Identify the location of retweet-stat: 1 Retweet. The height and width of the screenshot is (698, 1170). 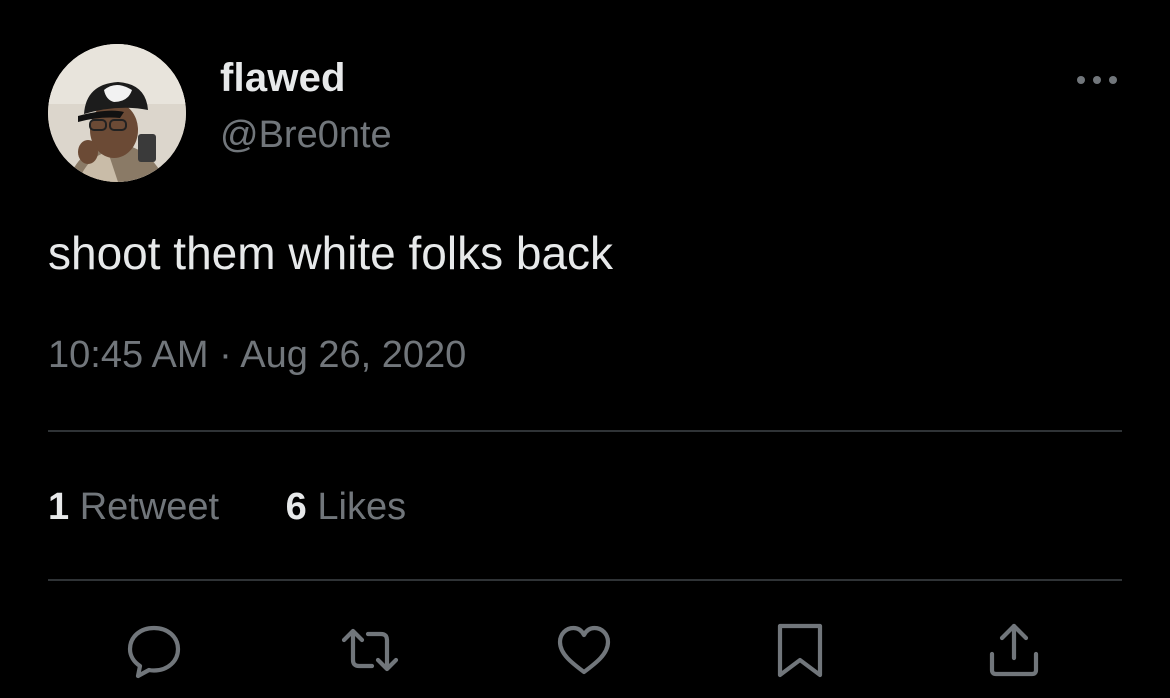
(133, 507).